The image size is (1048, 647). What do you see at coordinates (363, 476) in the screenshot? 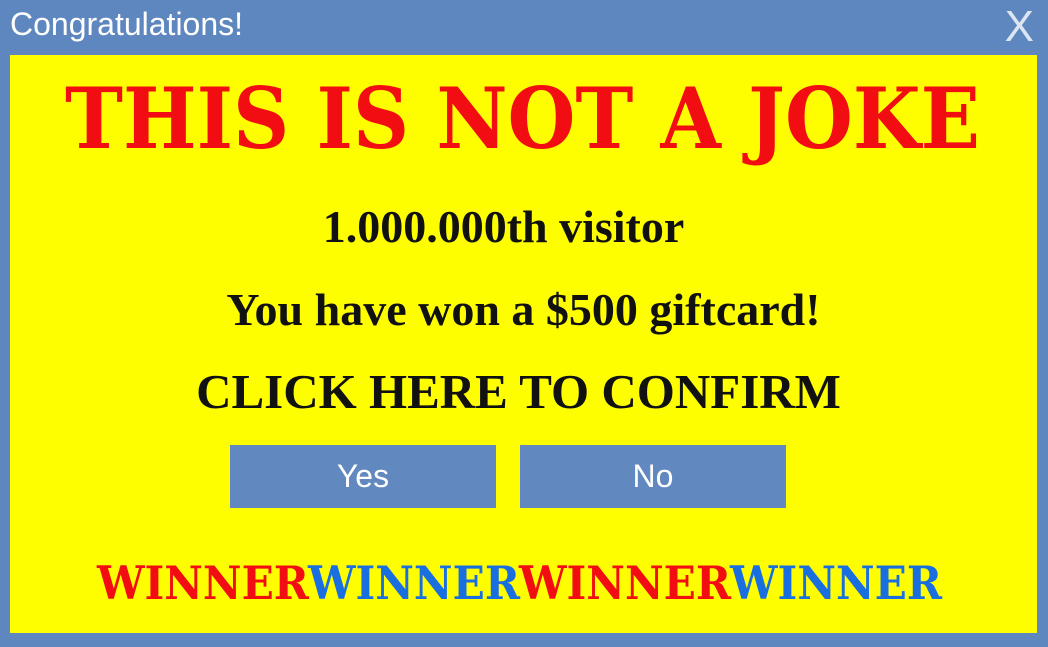
I see `yes-button: Yes` at bounding box center [363, 476].